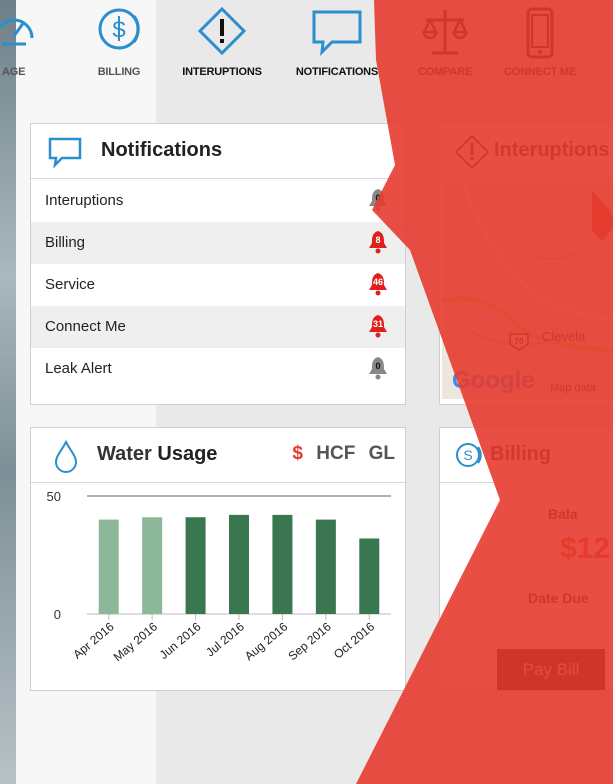 The height and width of the screenshot is (784, 613). What do you see at coordinates (354, 640) in the screenshot?
I see `x-tick-label: Oct 2016` at bounding box center [354, 640].